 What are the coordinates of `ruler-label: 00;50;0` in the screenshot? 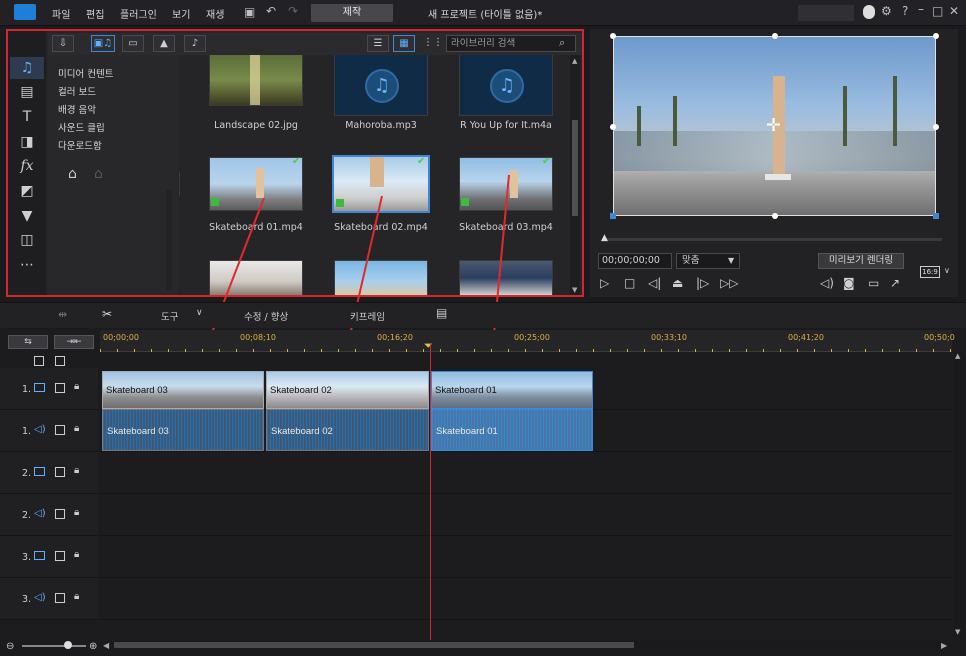 It's located at (939, 337).